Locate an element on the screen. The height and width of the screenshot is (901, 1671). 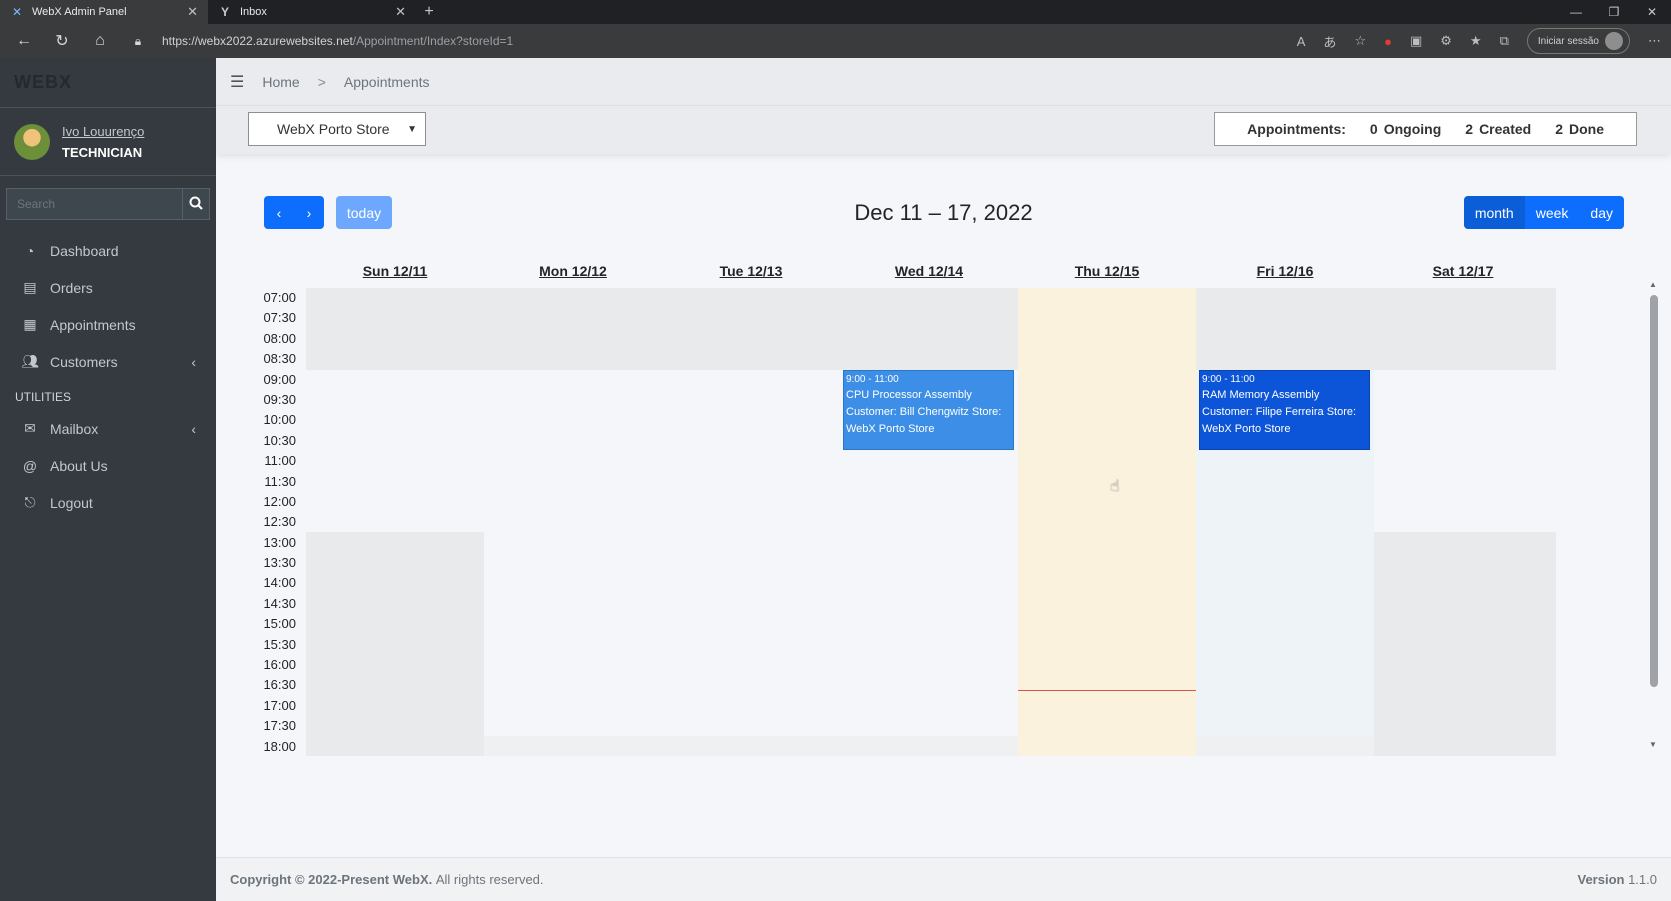
sidebar-item-appointments: ▦ Appointments is located at coordinates (108, 324).